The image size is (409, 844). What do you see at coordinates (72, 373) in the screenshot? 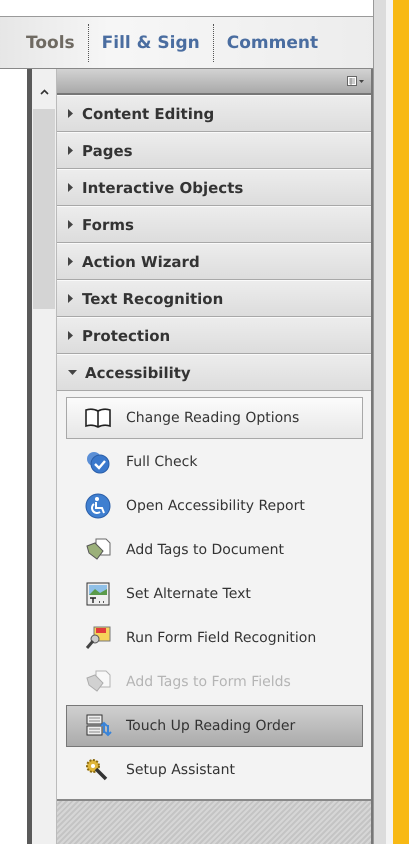
I see `expanded-triangle-icon` at bounding box center [72, 373].